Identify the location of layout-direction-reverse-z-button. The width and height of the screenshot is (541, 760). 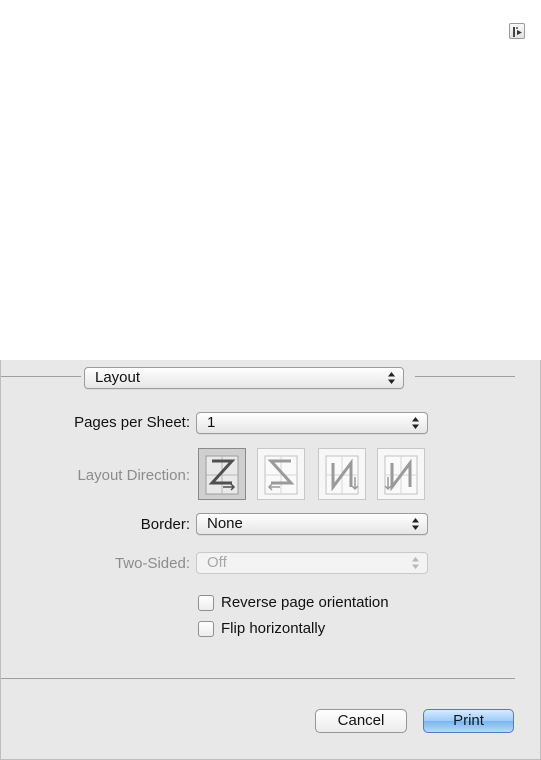
(281, 474).